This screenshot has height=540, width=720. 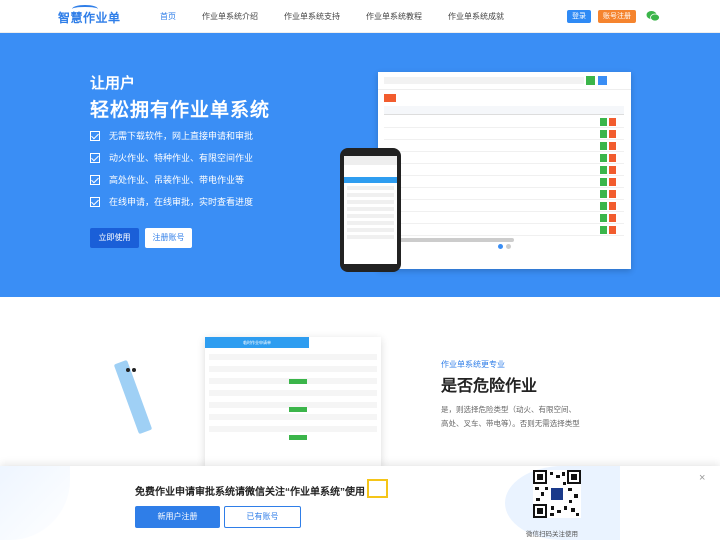 I want to click on qr-caption: 微信扫码关注使用, so click(x=552, y=534).